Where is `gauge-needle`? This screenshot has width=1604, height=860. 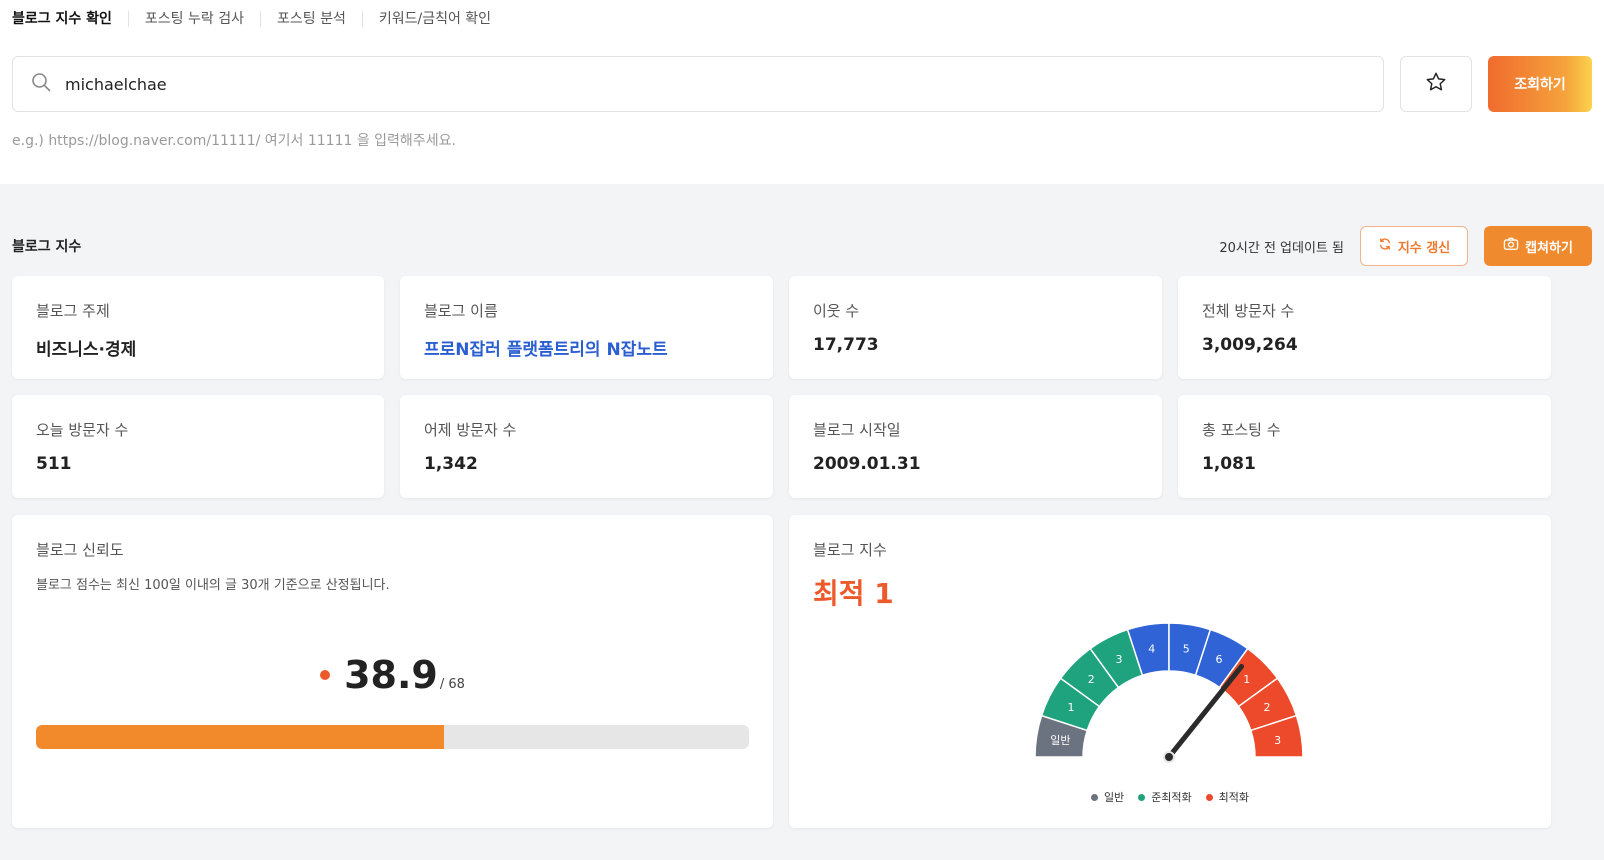
gauge-needle is located at coordinates (1205, 711).